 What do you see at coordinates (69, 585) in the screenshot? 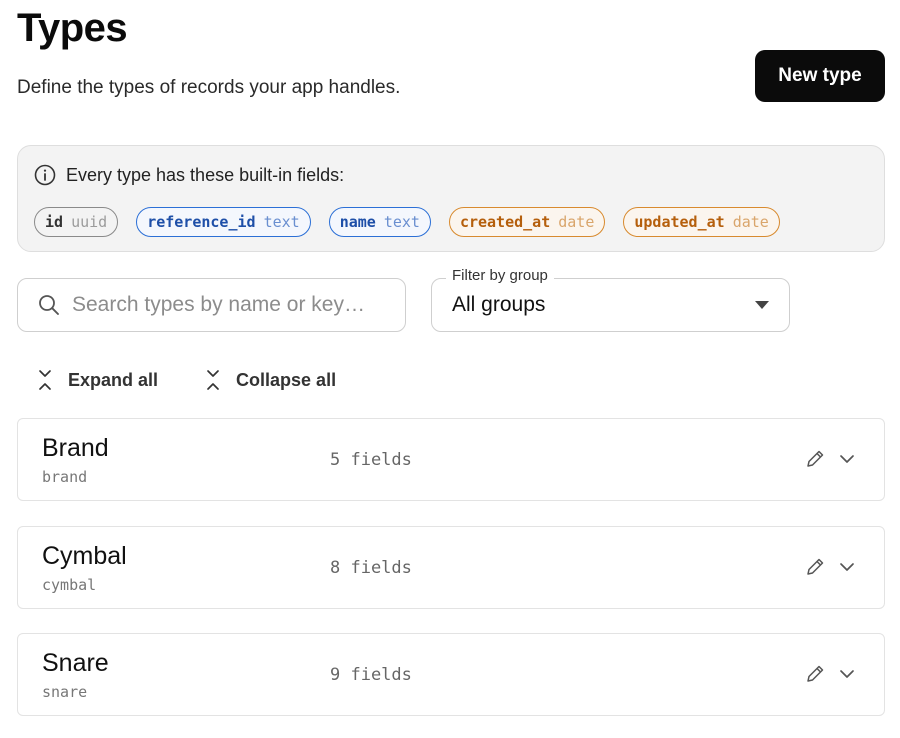
I see `type-key: cymbal` at bounding box center [69, 585].